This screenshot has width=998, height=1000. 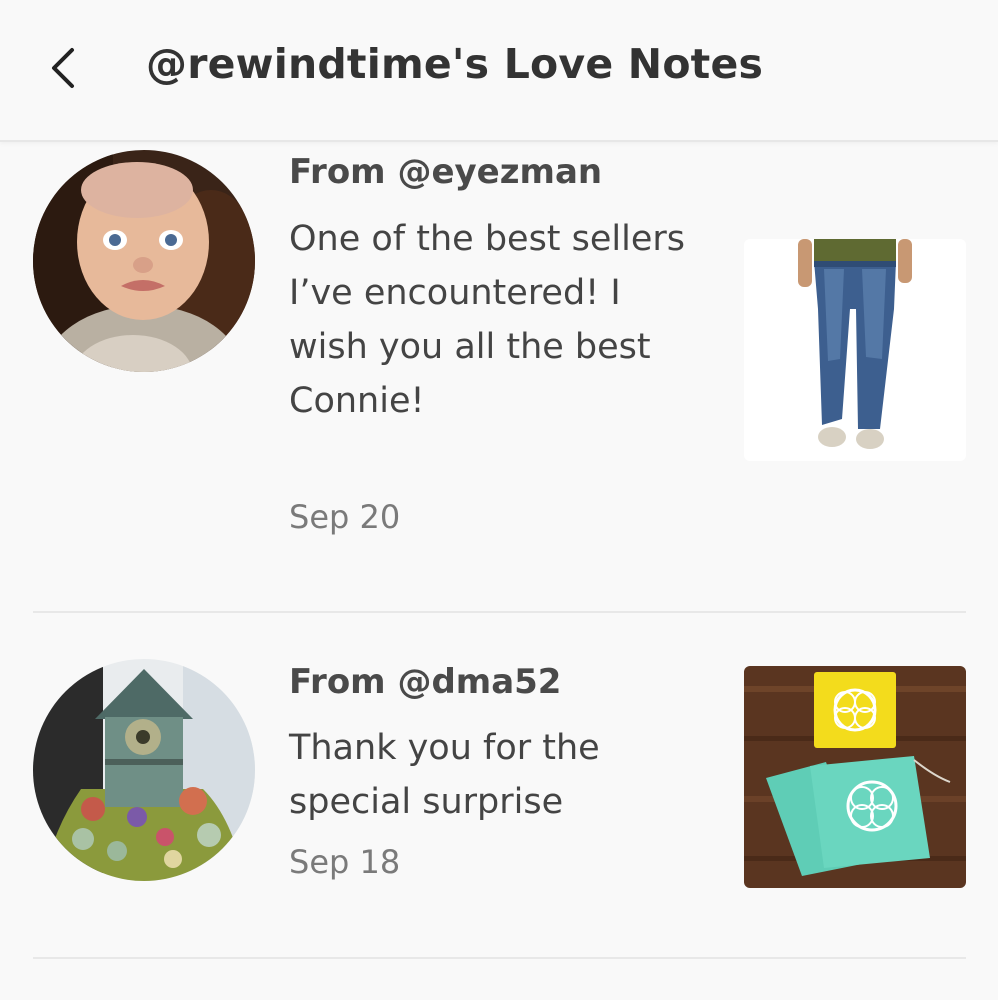 What do you see at coordinates (455, 64) in the screenshot?
I see `page-title: @rewindtime's Love Notes` at bounding box center [455, 64].